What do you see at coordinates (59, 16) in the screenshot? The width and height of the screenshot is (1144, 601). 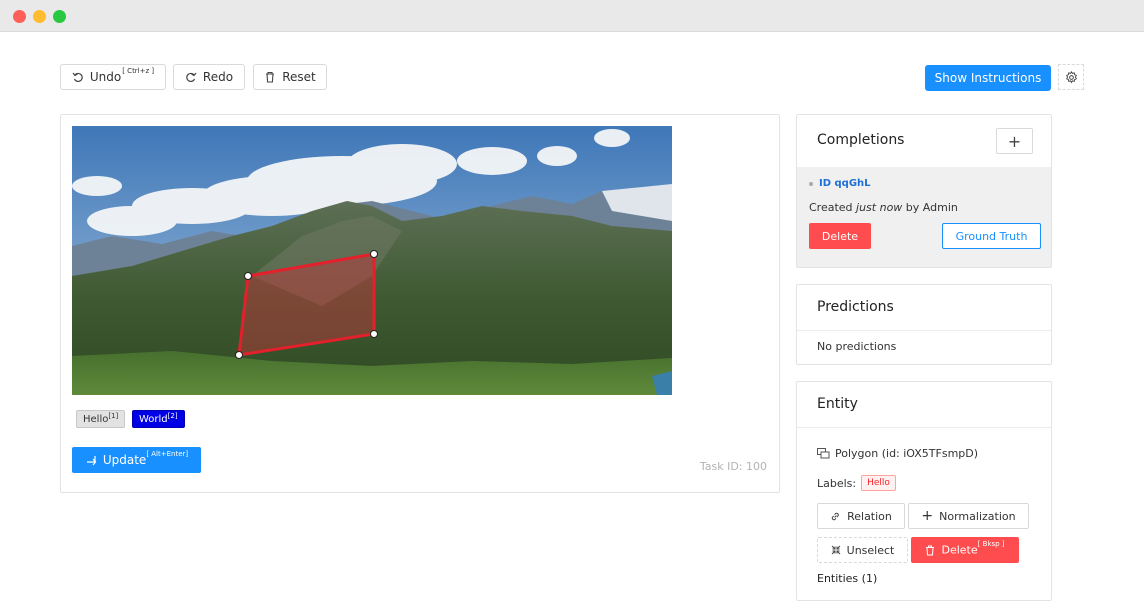 I see `maximize-window-button` at bounding box center [59, 16].